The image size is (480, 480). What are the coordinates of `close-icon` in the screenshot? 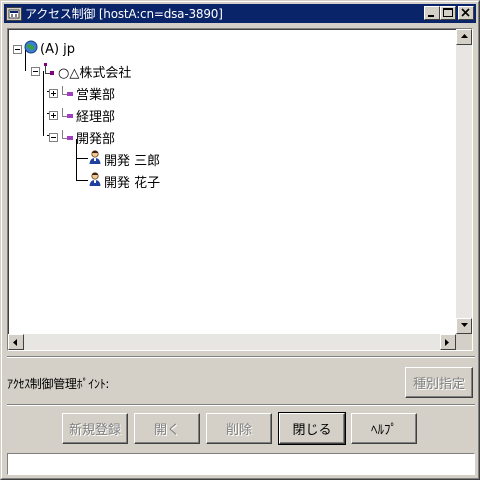 It's located at (465, 12).